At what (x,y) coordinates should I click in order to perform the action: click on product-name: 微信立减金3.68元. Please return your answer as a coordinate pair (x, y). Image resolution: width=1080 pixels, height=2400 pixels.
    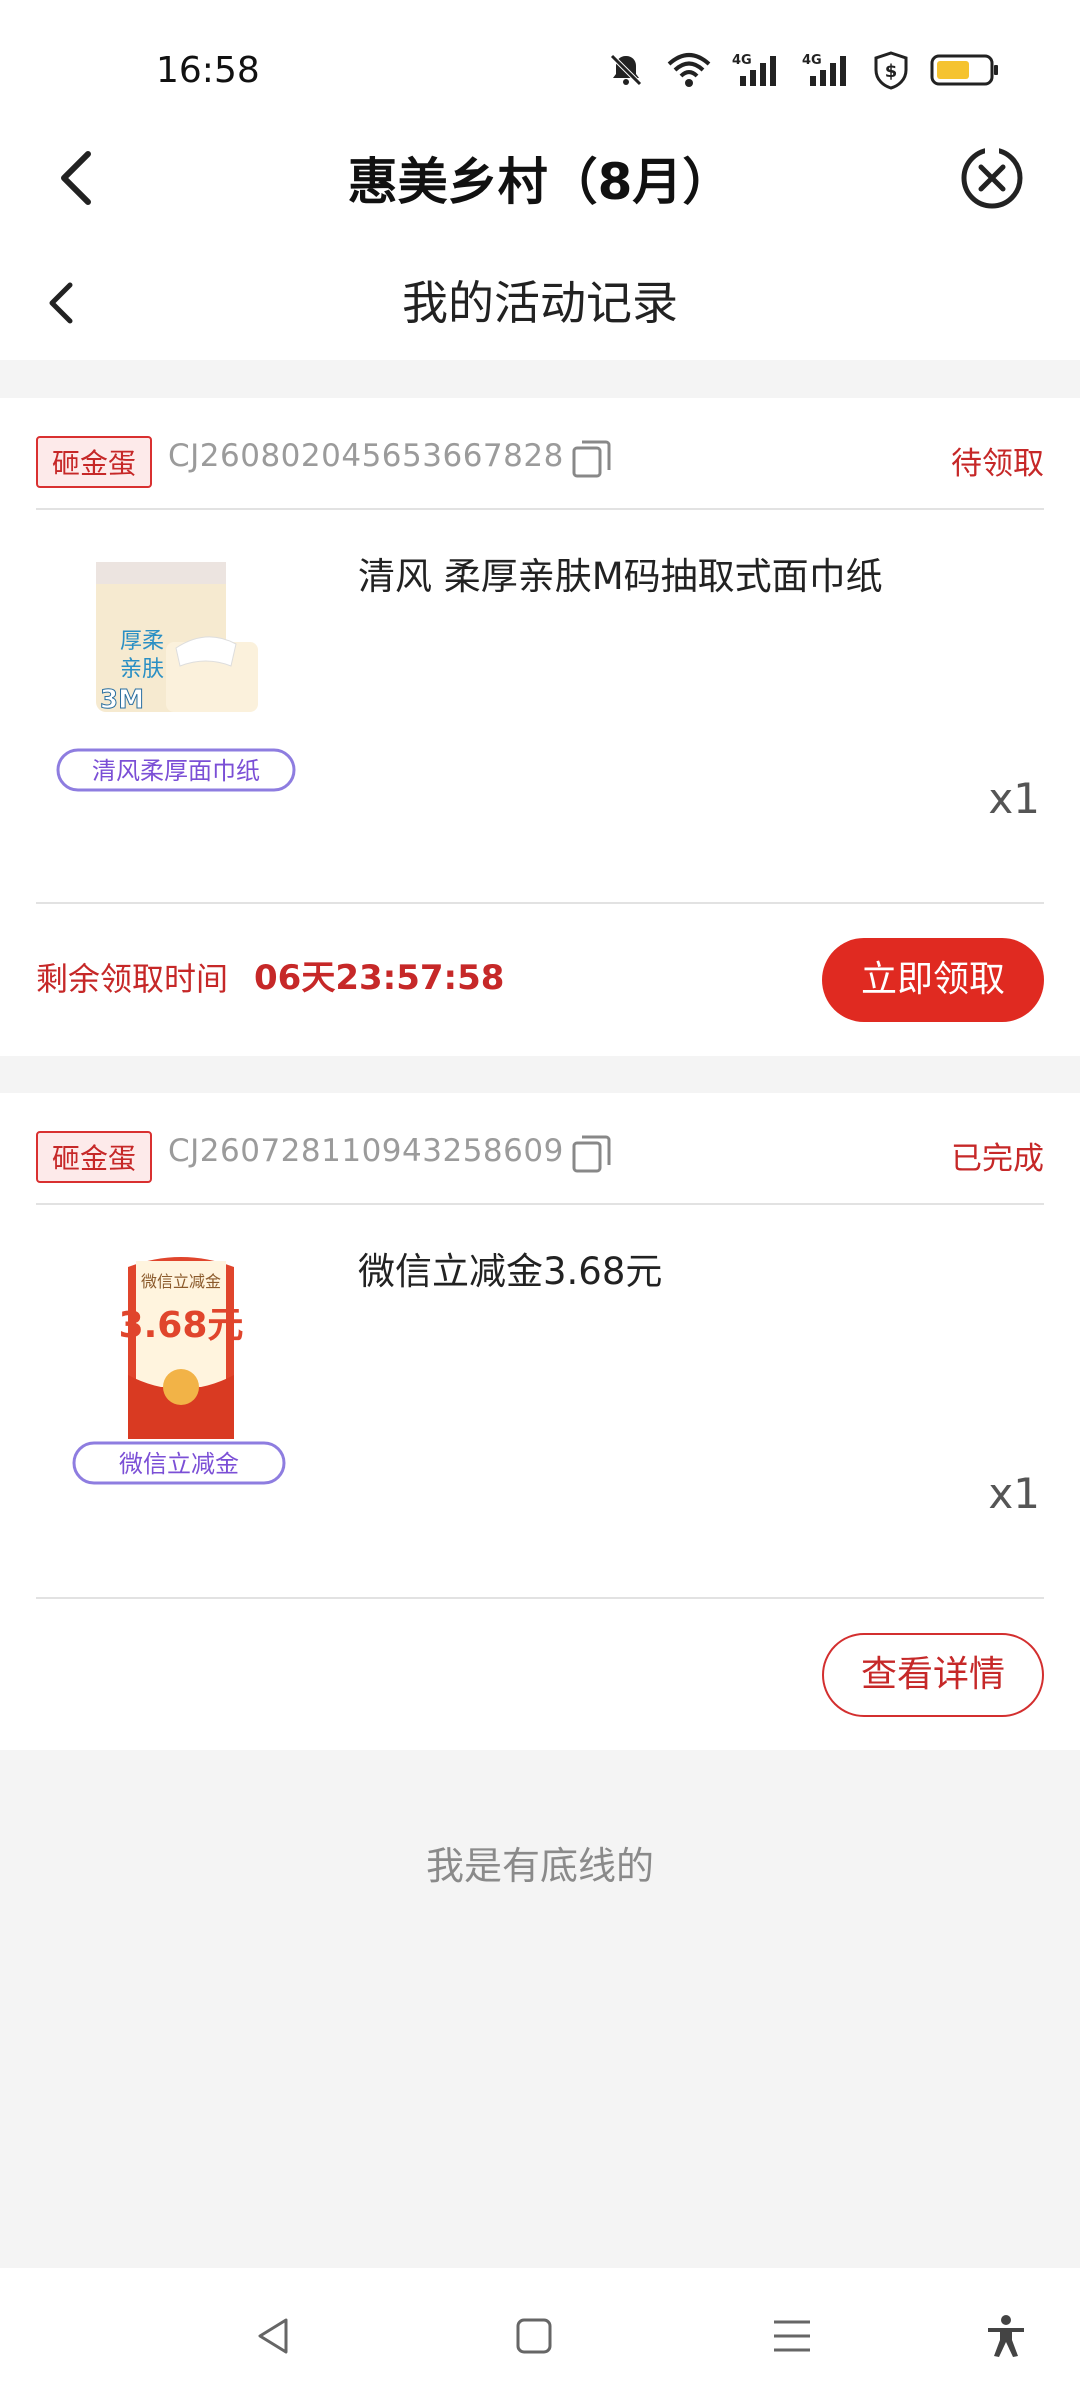
    Looking at the image, I should click on (510, 1271).